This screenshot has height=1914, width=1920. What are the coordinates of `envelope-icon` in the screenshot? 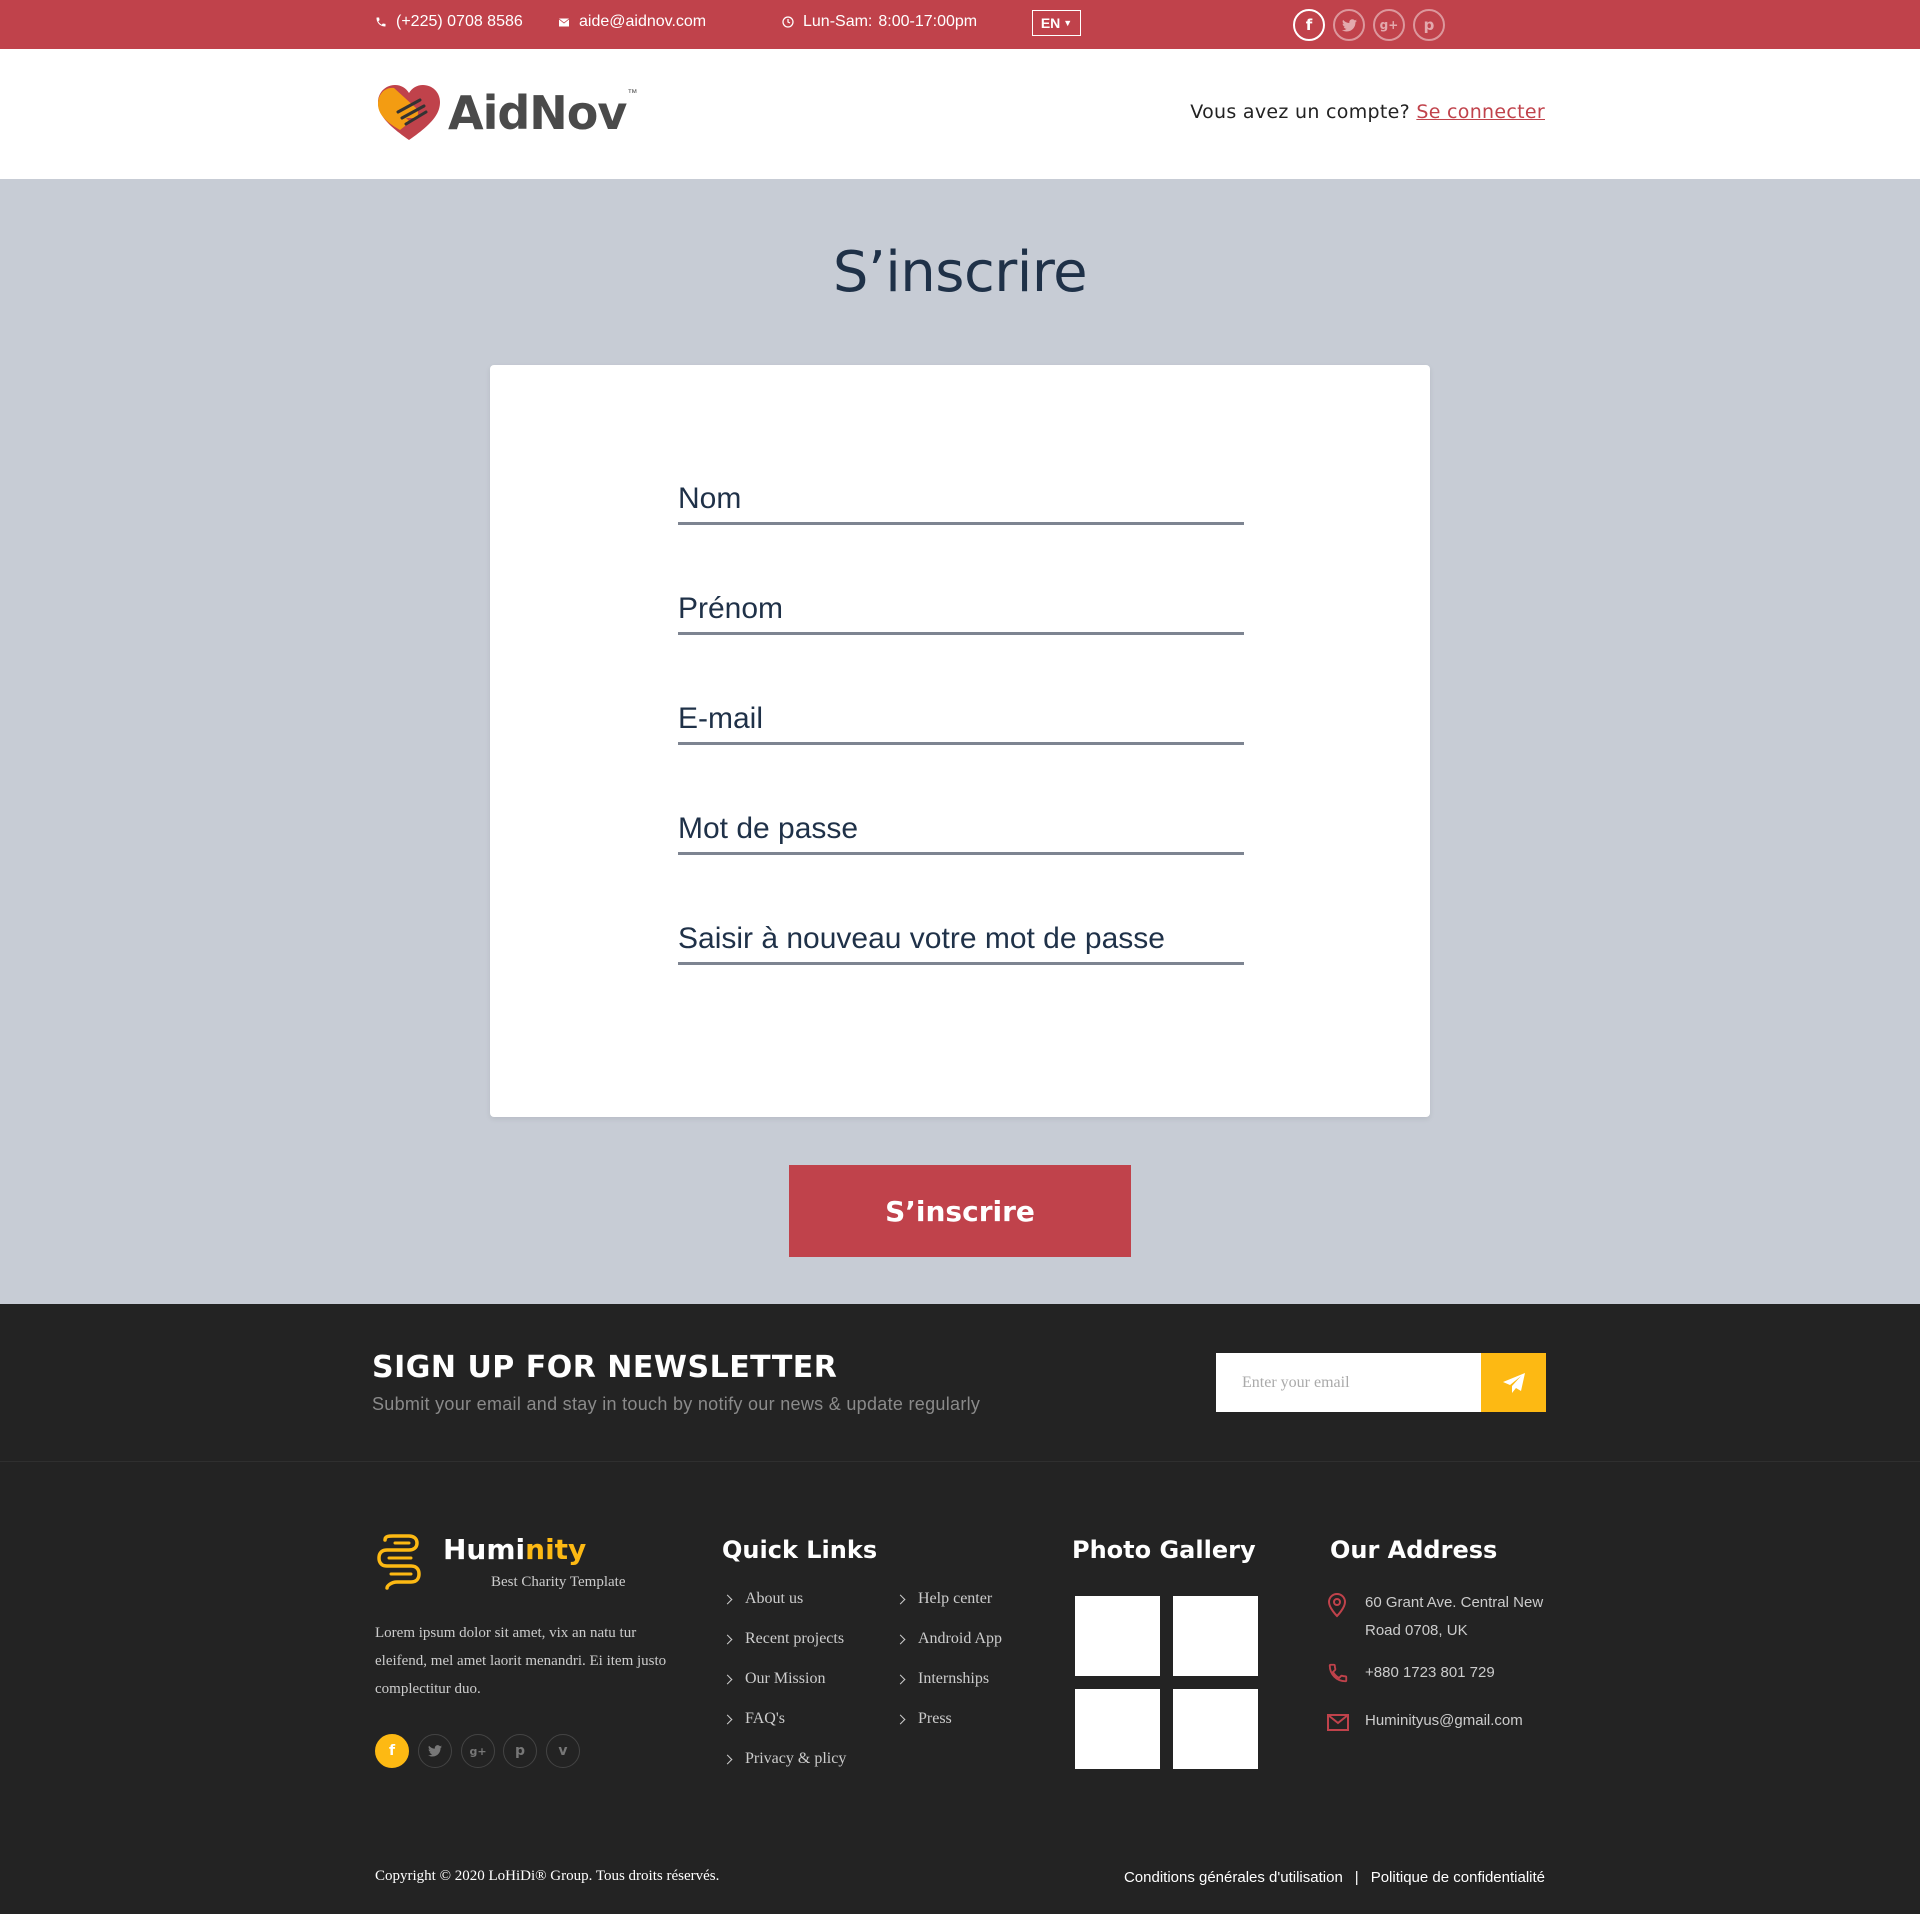 It's located at (1338, 1722).